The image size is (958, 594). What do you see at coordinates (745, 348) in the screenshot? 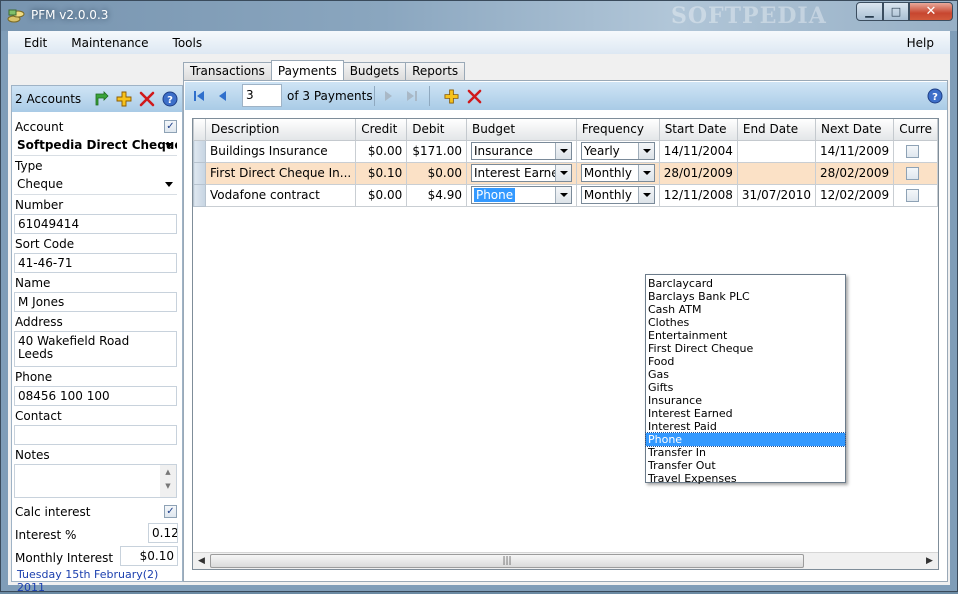
I see `budget-option: First Direct Cheque` at bounding box center [745, 348].